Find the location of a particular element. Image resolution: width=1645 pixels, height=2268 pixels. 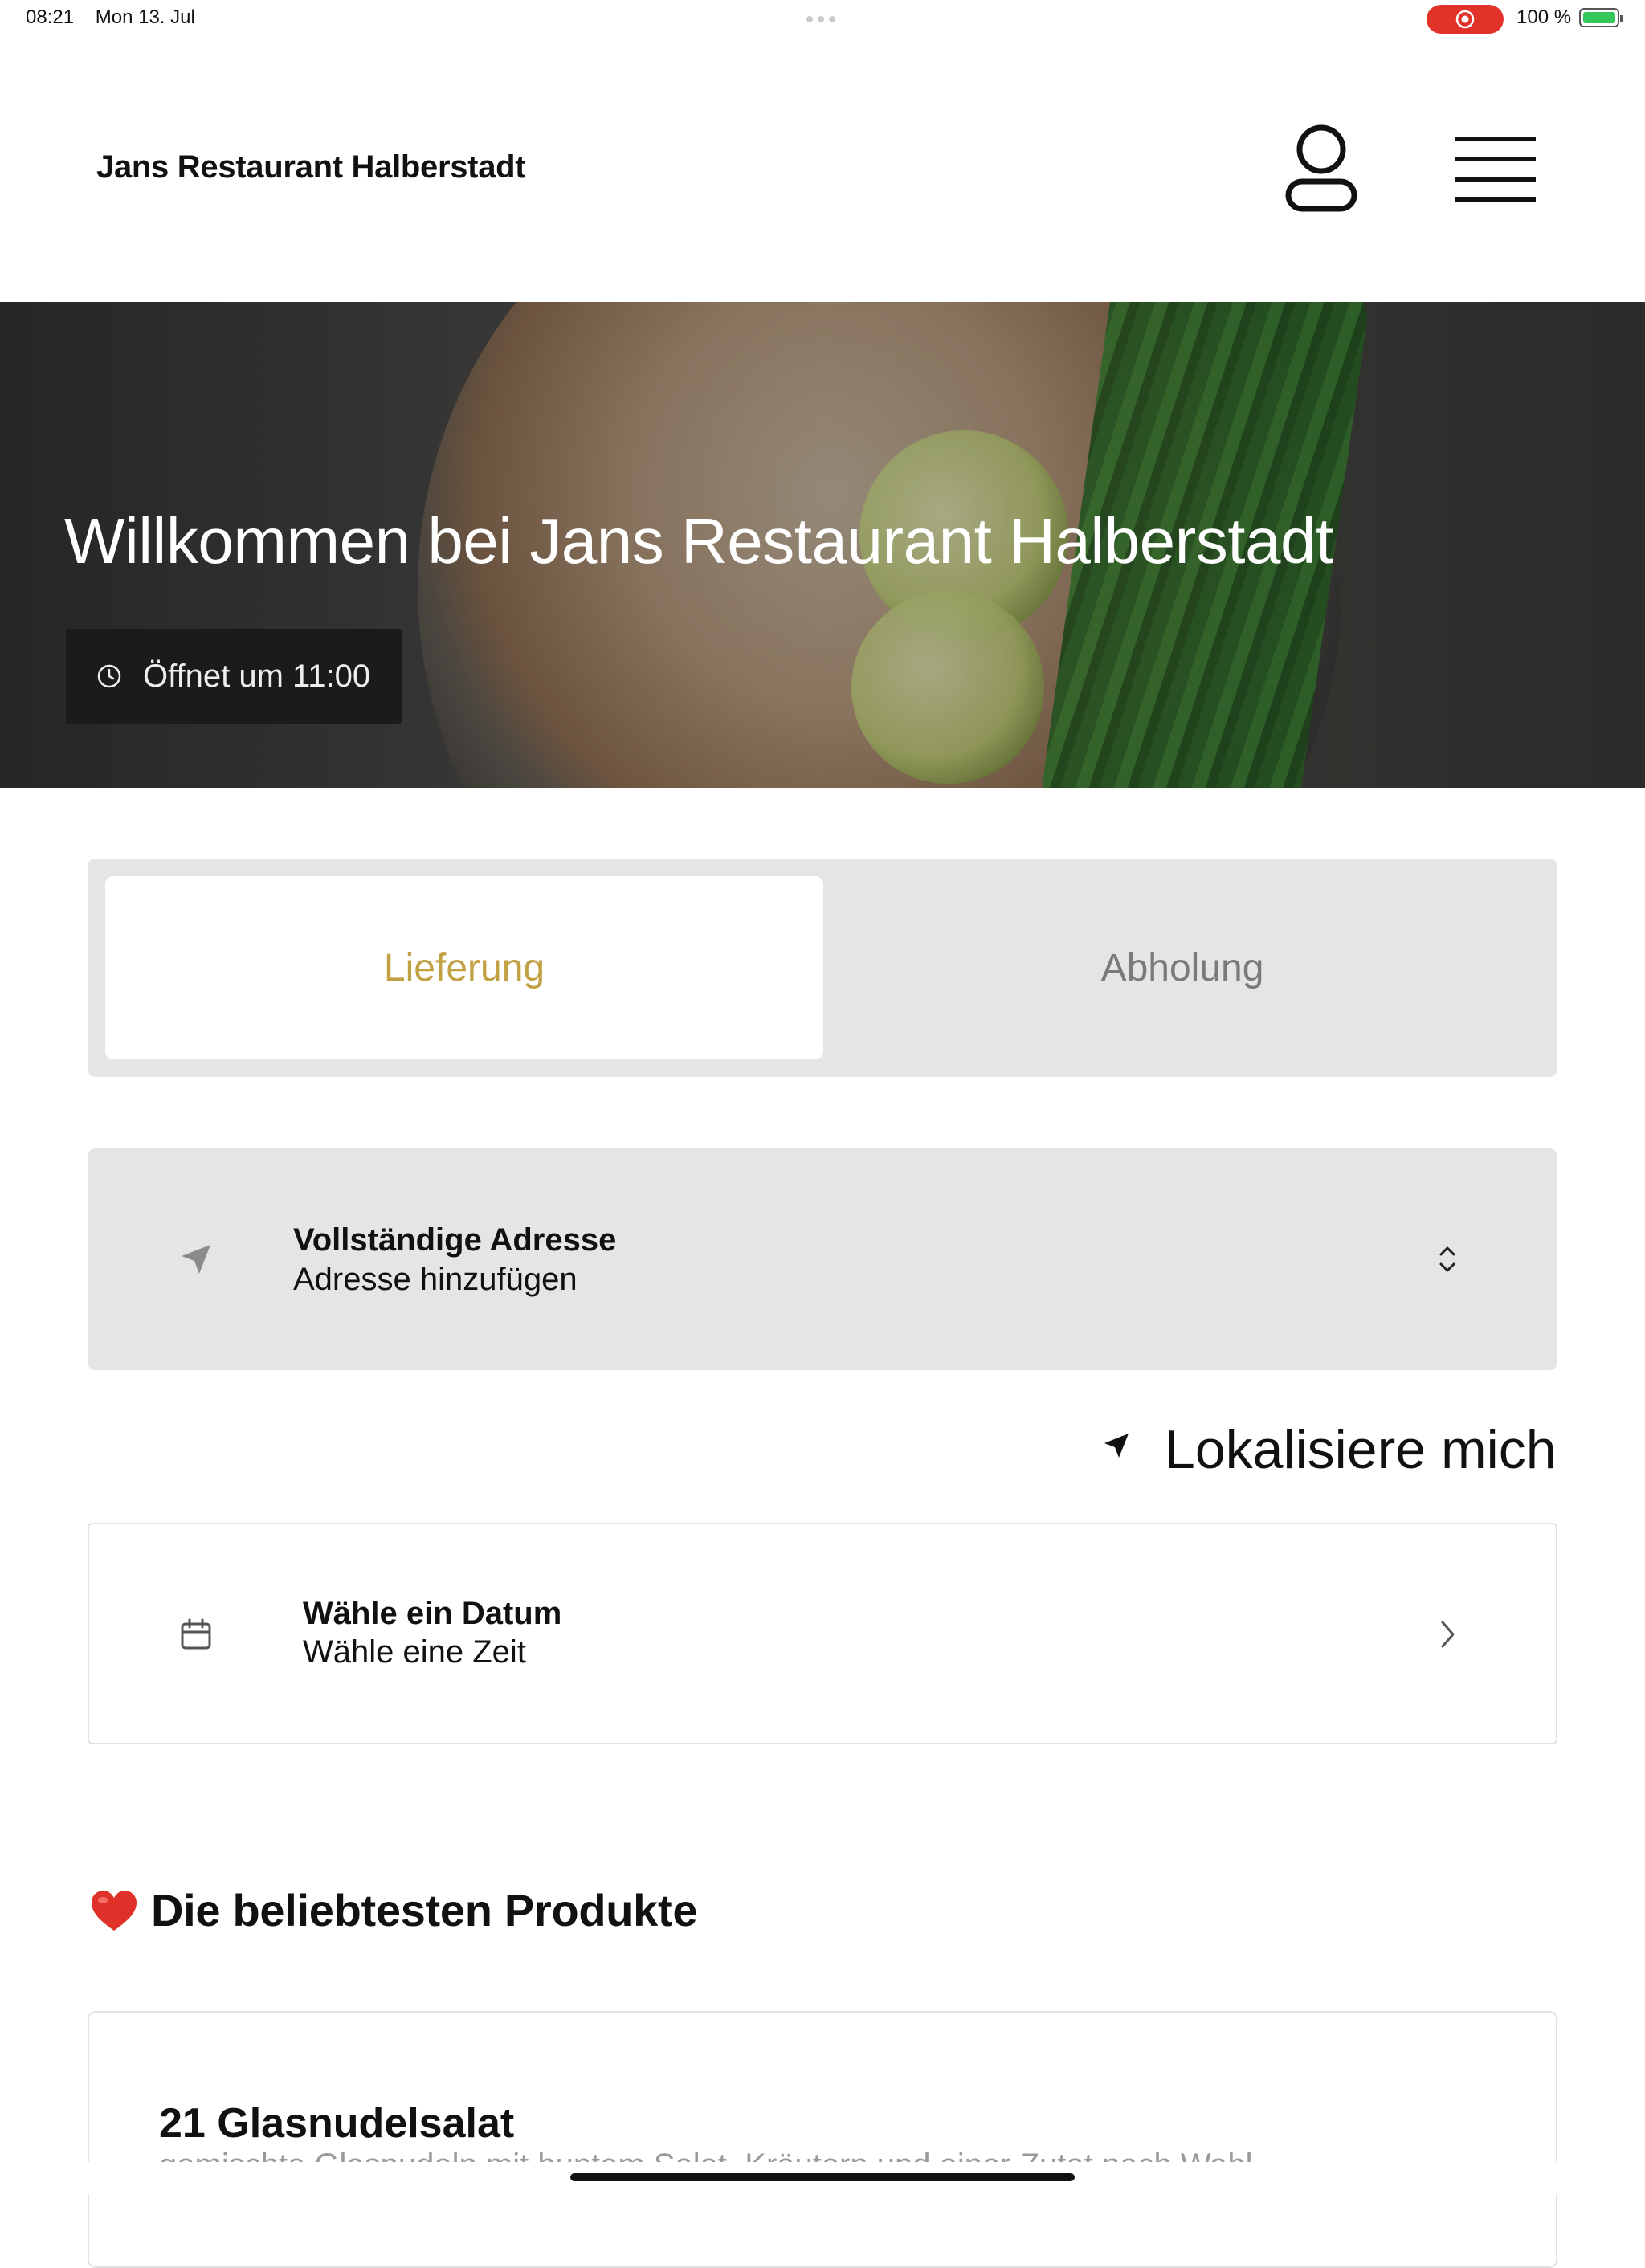

chevron-right-icon is located at coordinates (1448, 1635).